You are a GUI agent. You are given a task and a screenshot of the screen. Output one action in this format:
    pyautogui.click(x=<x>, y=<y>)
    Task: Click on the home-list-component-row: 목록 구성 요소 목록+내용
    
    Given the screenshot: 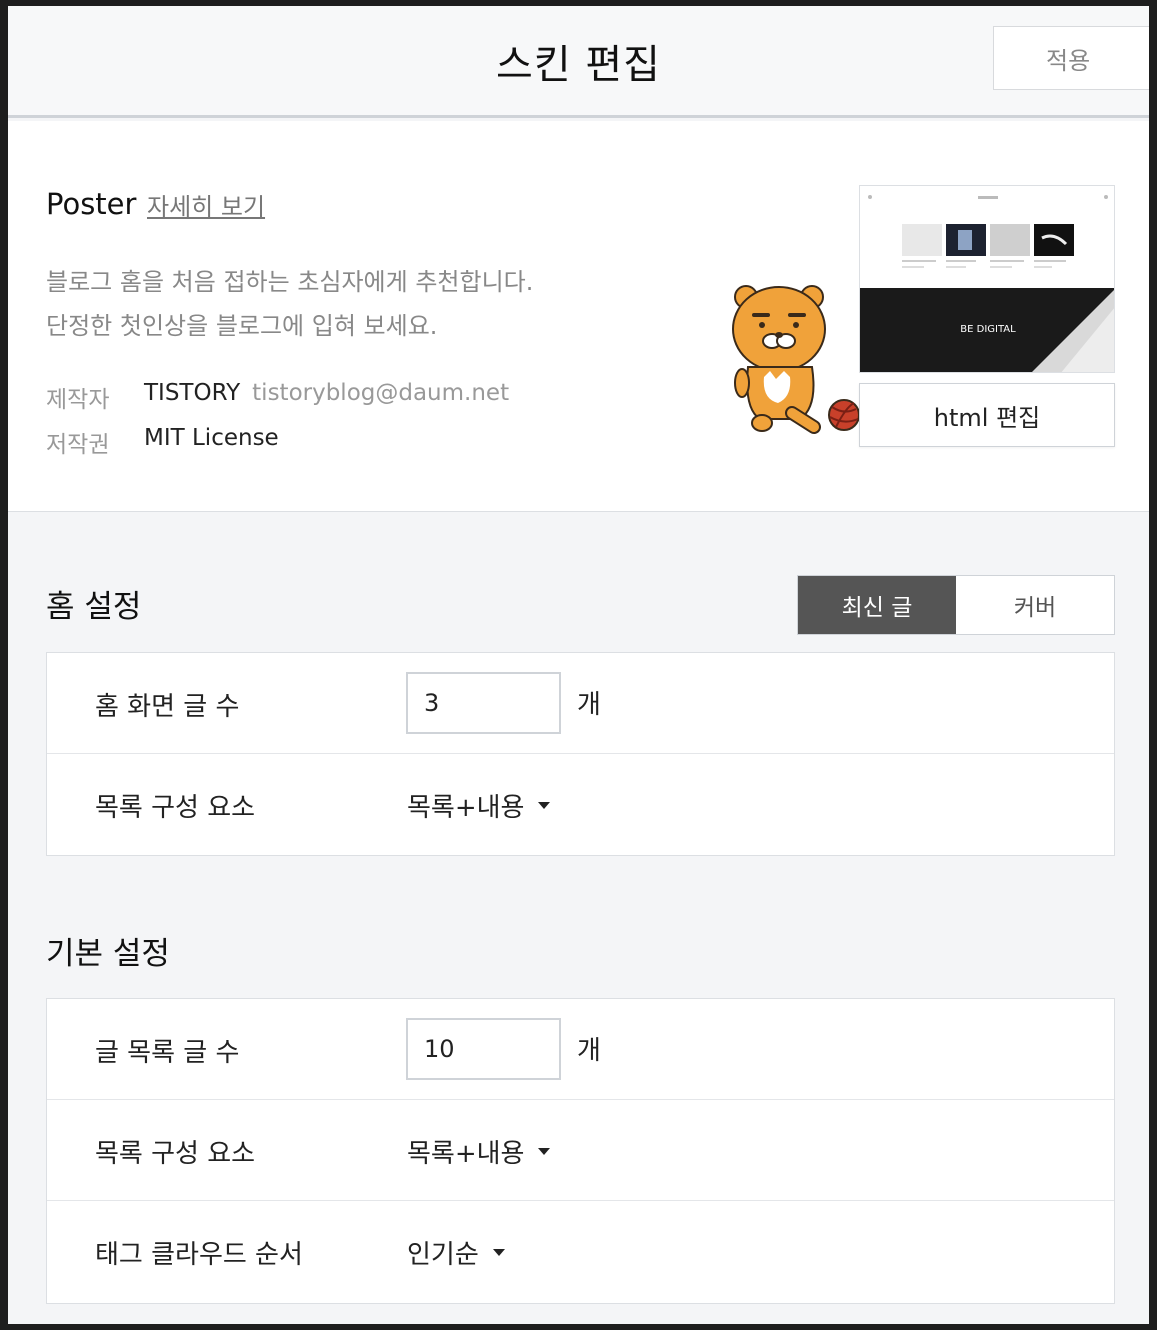 What is the action you would take?
    pyautogui.click(x=580, y=804)
    